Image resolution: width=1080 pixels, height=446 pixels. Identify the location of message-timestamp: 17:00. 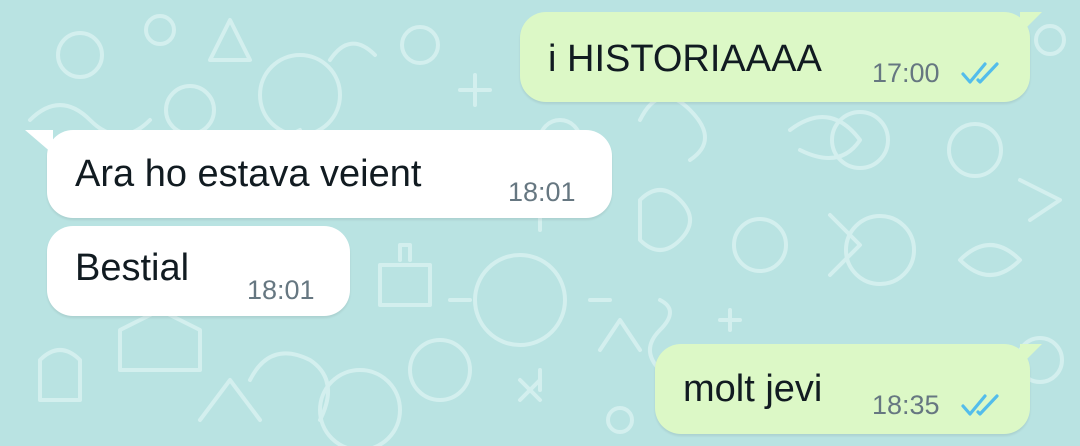
(906, 73).